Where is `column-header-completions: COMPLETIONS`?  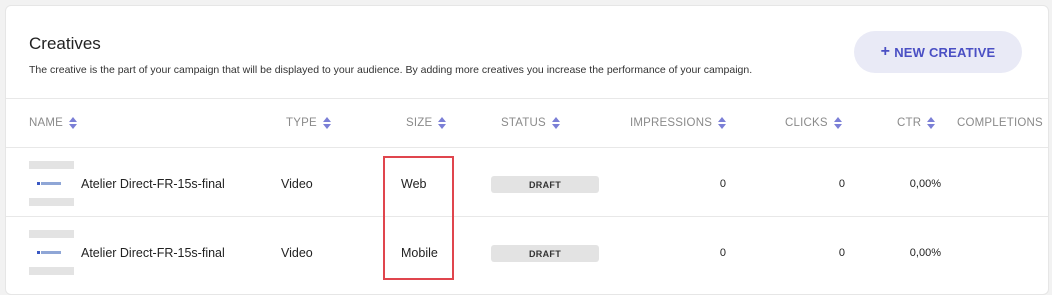 column-header-completions: COMPLETIONS is located at coordinates (1000, 123).